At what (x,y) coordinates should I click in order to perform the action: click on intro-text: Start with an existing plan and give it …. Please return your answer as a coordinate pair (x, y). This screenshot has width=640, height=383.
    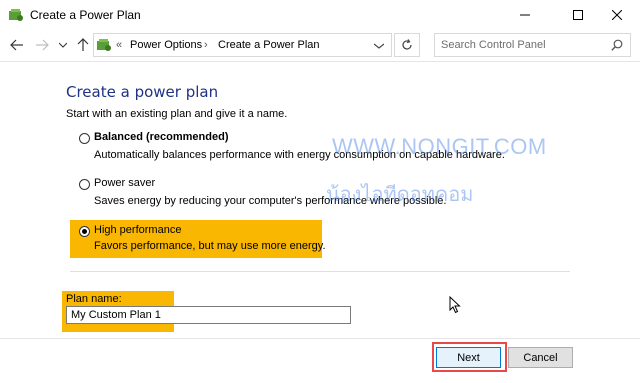
    Looking at the image, I should click on (177, 114).